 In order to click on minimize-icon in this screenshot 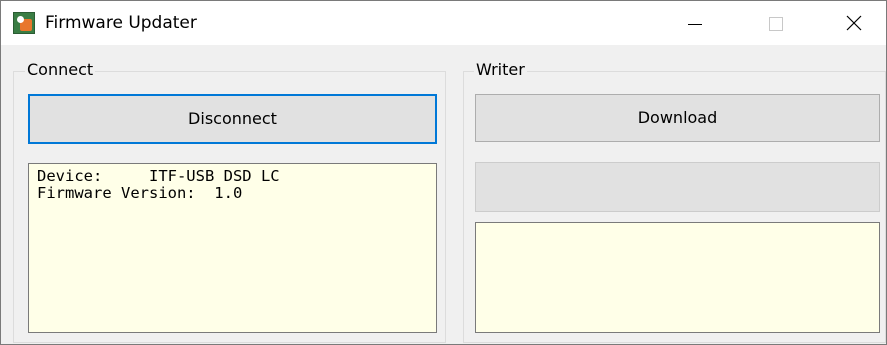, I will do `click(695, 24)`.